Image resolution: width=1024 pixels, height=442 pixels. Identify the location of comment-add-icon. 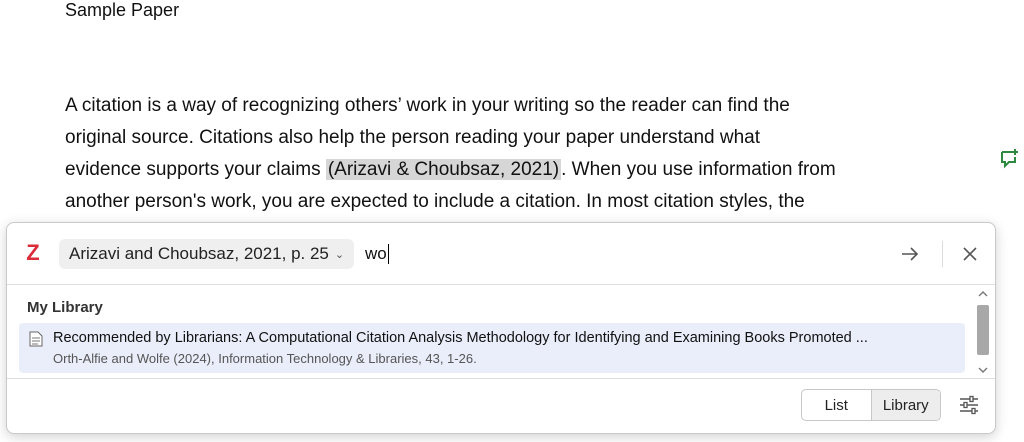
(1009, 158).